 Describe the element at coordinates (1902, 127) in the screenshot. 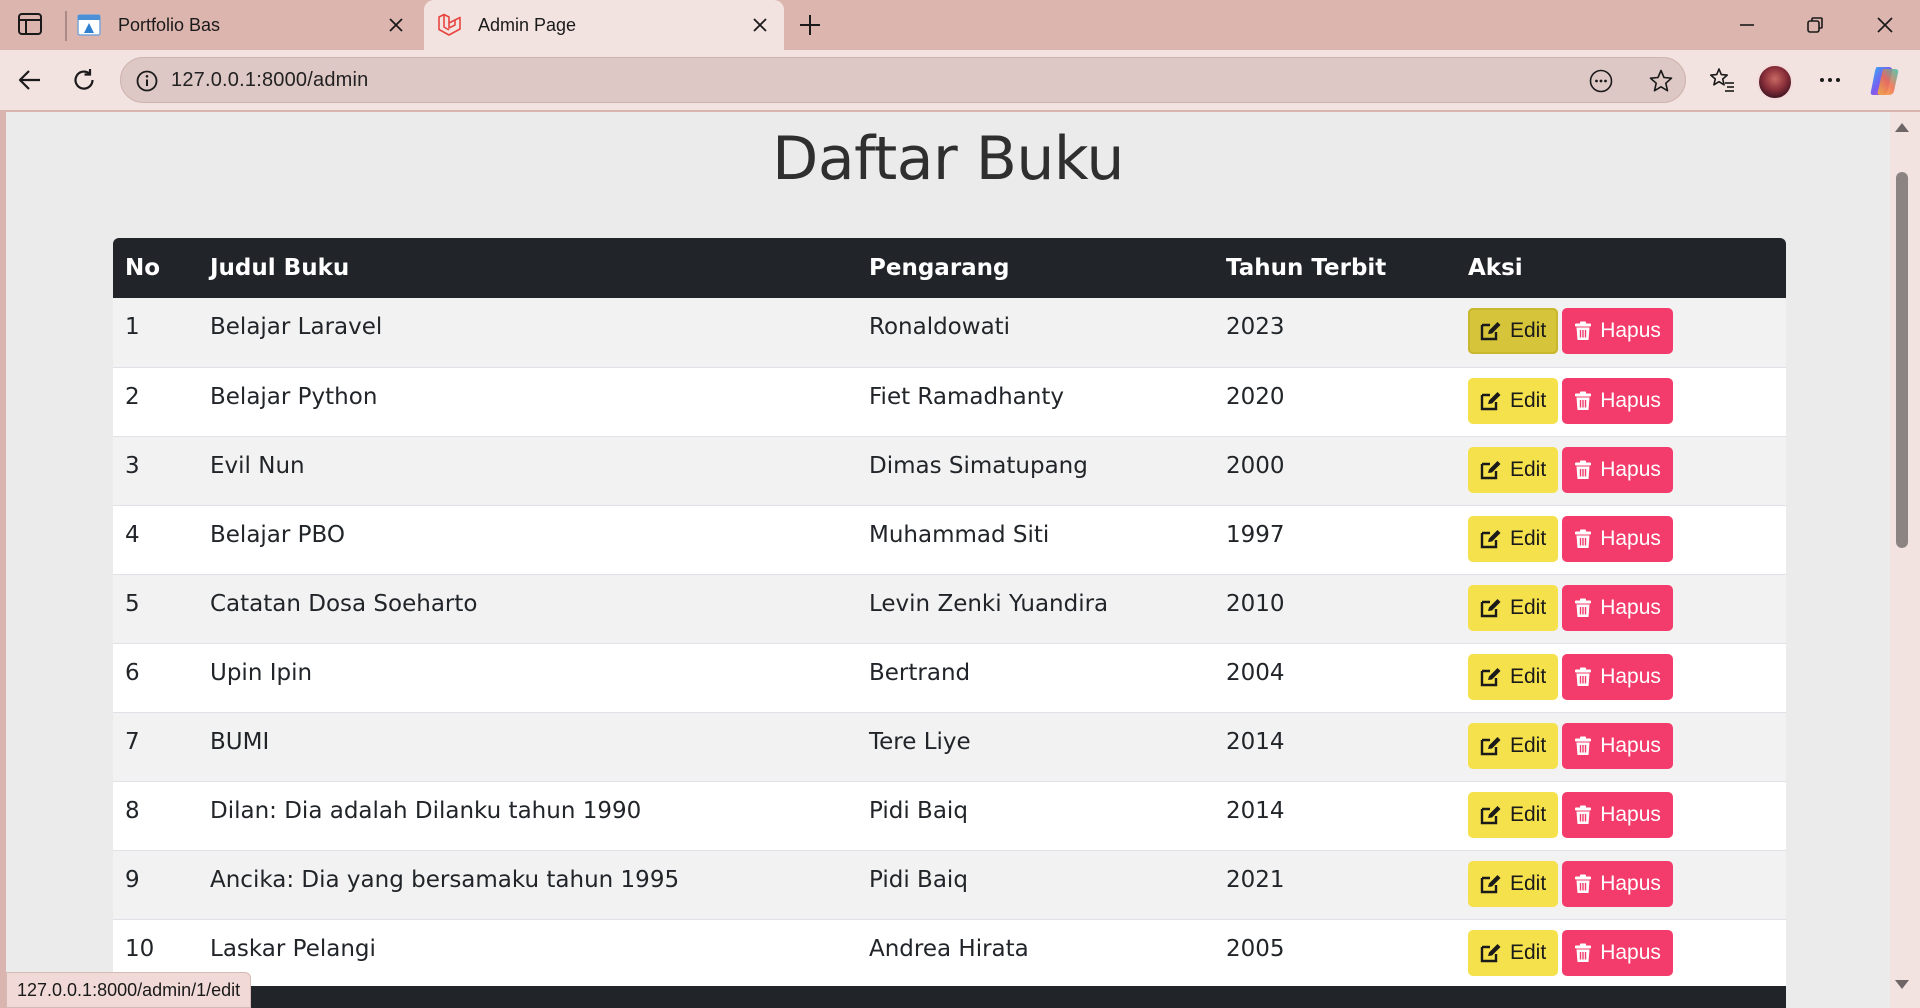

I see `scroll-up-arrow-icon` at that location.